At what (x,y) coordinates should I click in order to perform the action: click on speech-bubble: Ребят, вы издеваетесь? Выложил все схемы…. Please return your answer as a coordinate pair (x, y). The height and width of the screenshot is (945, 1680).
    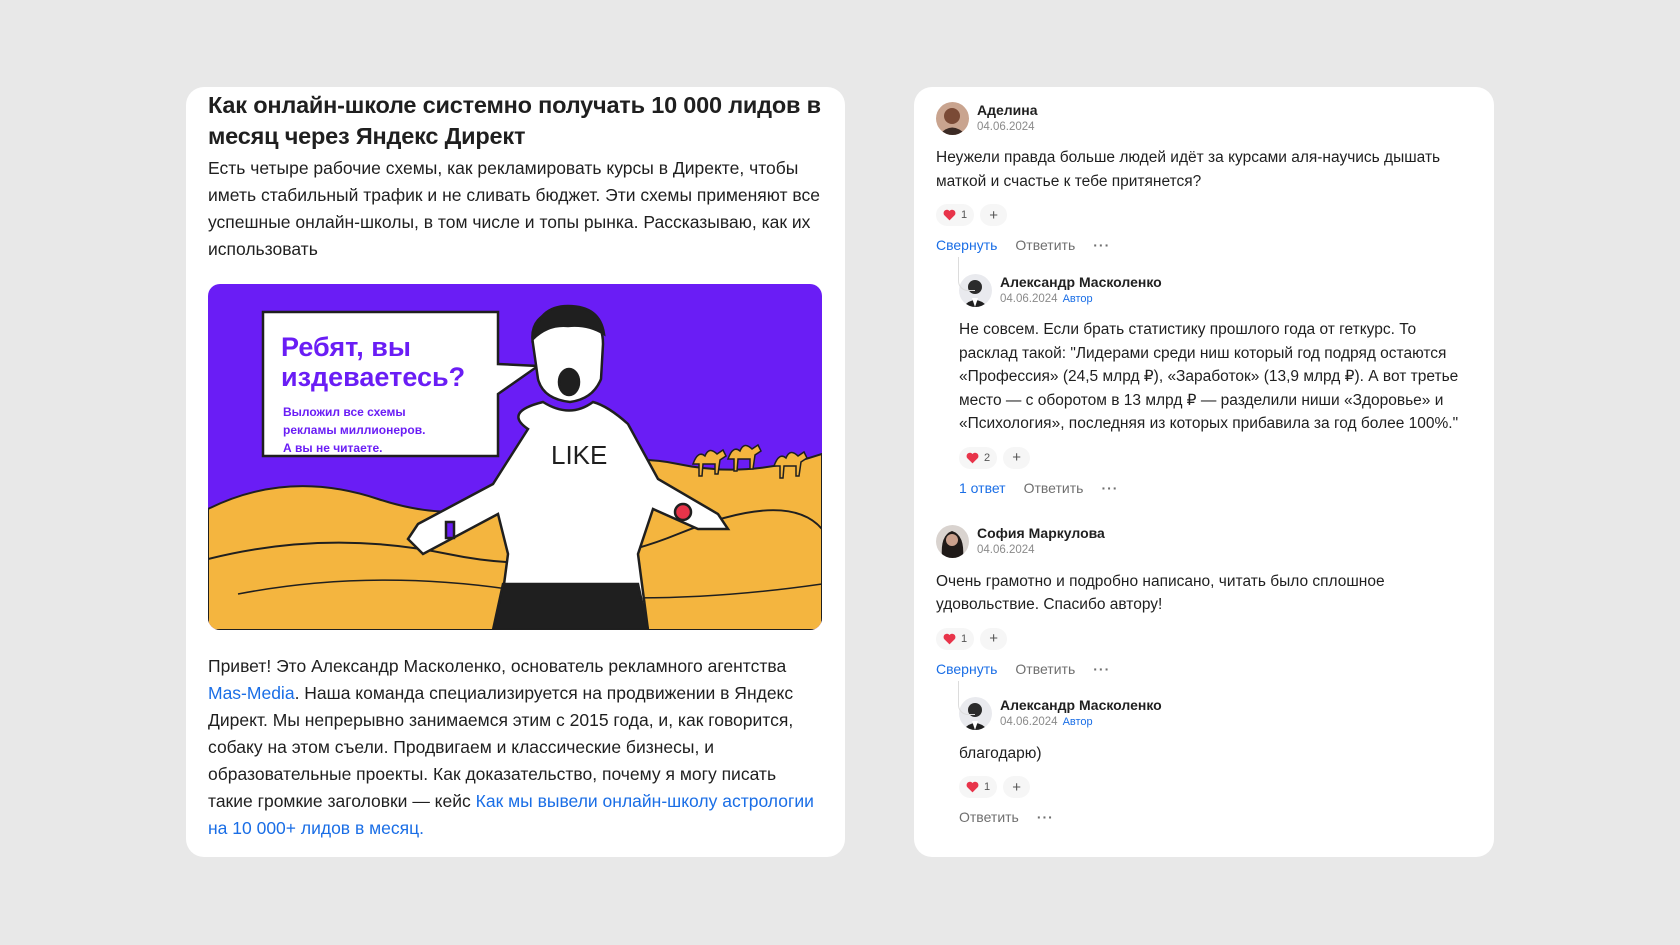
    Looking at the image, I should click on (401, 384).